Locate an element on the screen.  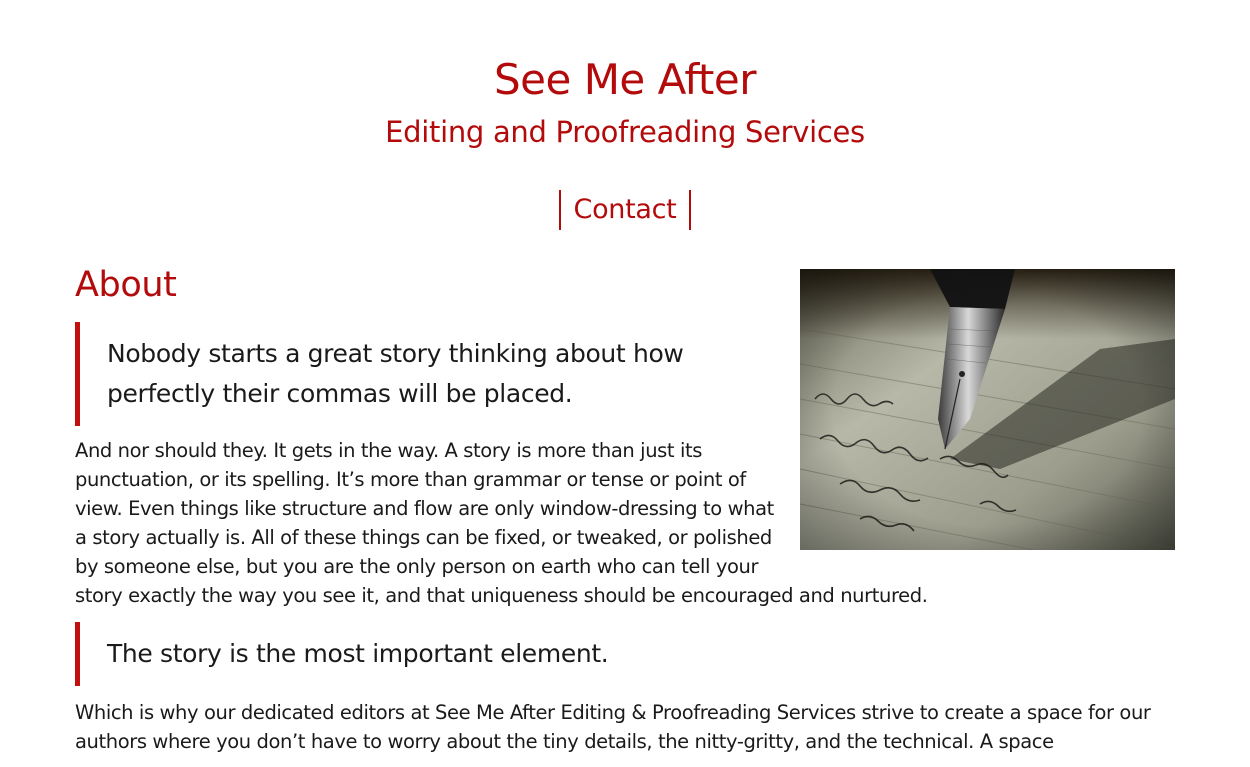
site-title: See Me After is located at coordinates (625, 80).